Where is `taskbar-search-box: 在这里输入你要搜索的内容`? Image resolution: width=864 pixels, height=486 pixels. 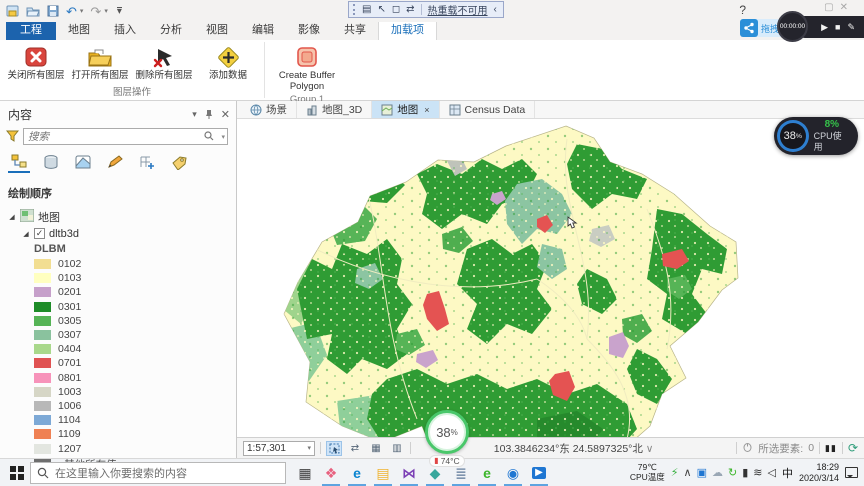 taskbar-search-box: 在这里输入你要搜索的内容 is located at coordinates (158, 472).